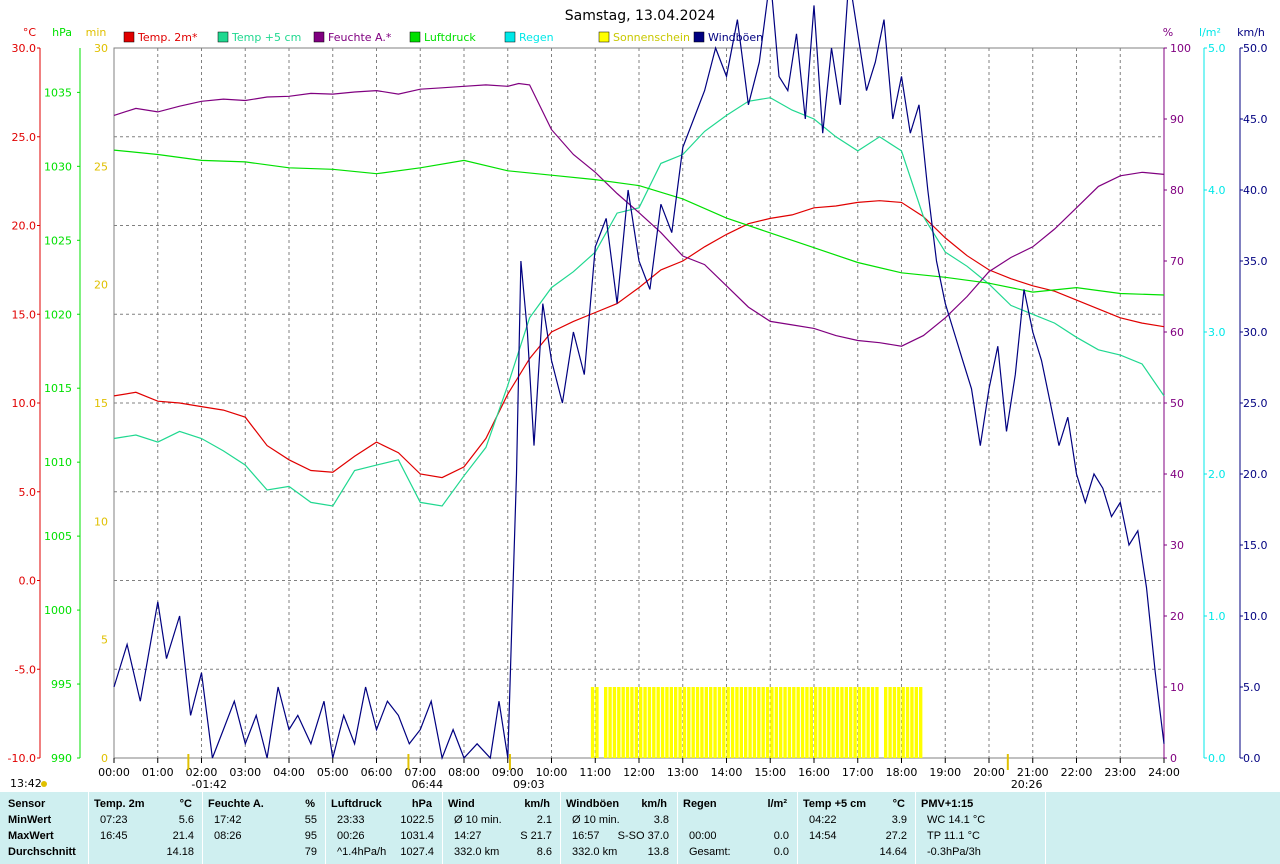 The height and width of the screenshot is (864, 1280). Describe the element at coordinates (266, 37) in the screenshot. I see `legend-label: Temp +5 cm` at that location.